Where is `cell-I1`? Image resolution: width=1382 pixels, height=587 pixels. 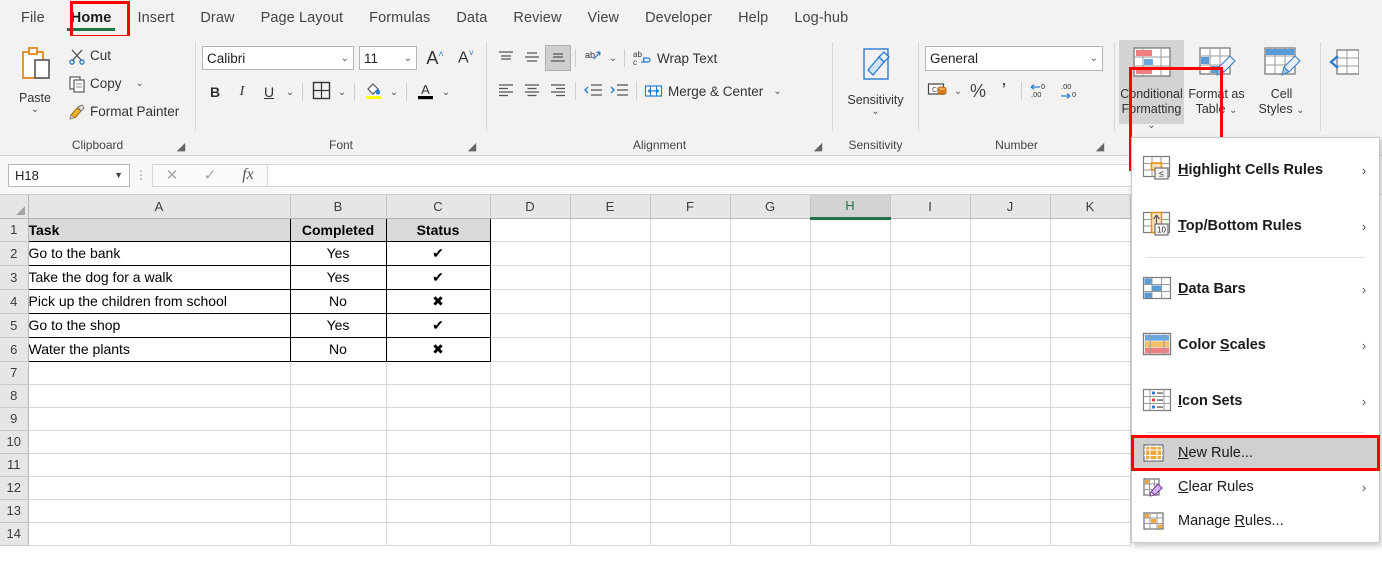 cell-I1 is located at coordinates (930, 230).